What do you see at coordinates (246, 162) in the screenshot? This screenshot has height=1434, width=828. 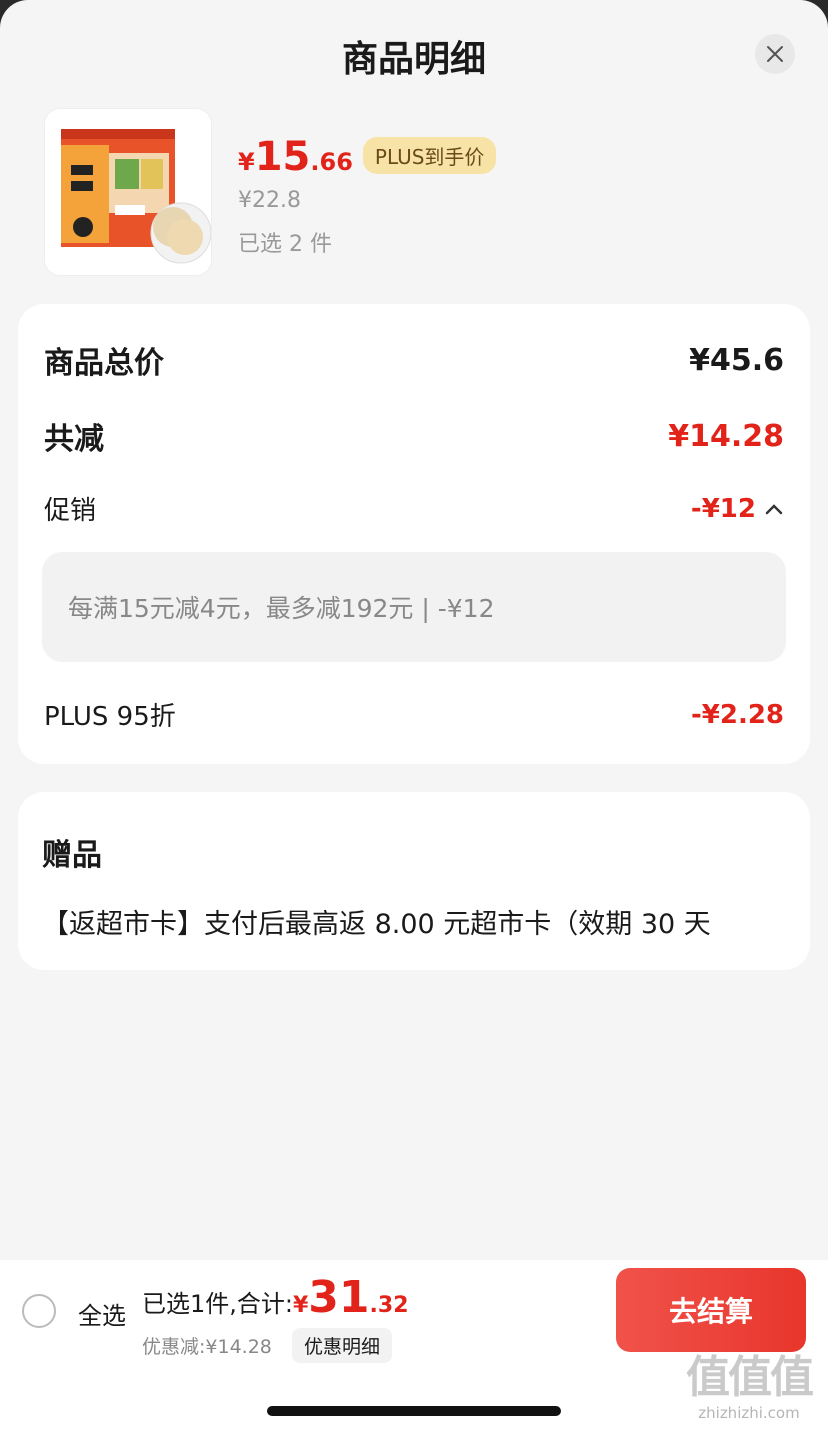 I see `price-currency: ¥` at bounding box center [246, 162].